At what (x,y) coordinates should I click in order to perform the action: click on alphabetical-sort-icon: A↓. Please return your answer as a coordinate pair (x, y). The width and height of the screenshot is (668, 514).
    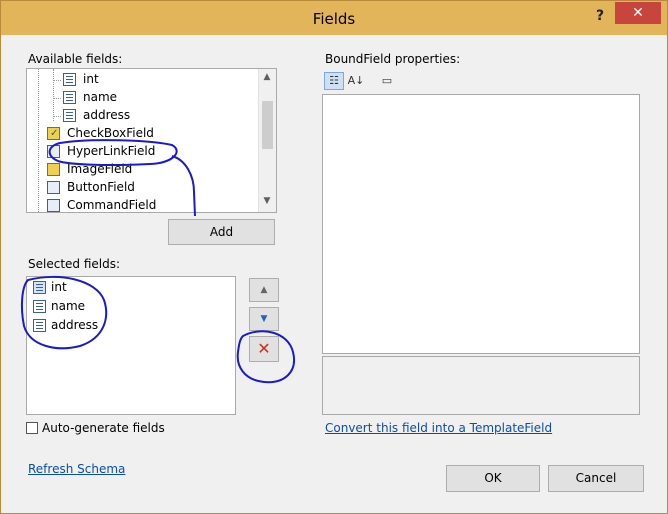
    Looking at the image, I should click on (356, 81).